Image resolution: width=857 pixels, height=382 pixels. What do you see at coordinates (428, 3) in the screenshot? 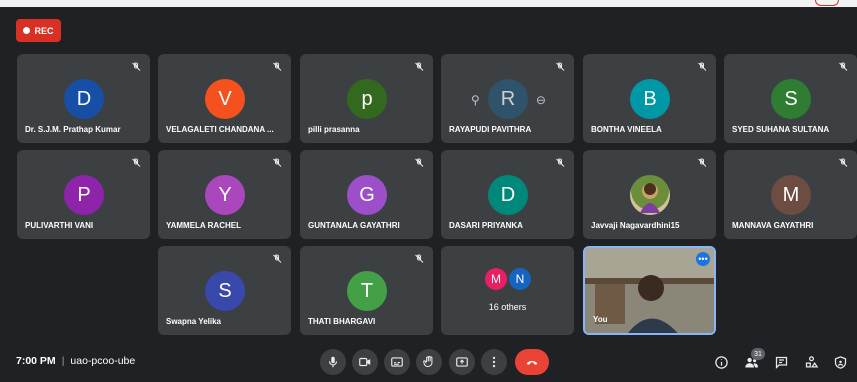
I see `browser-top-strip` at bounding box center [428, 3].